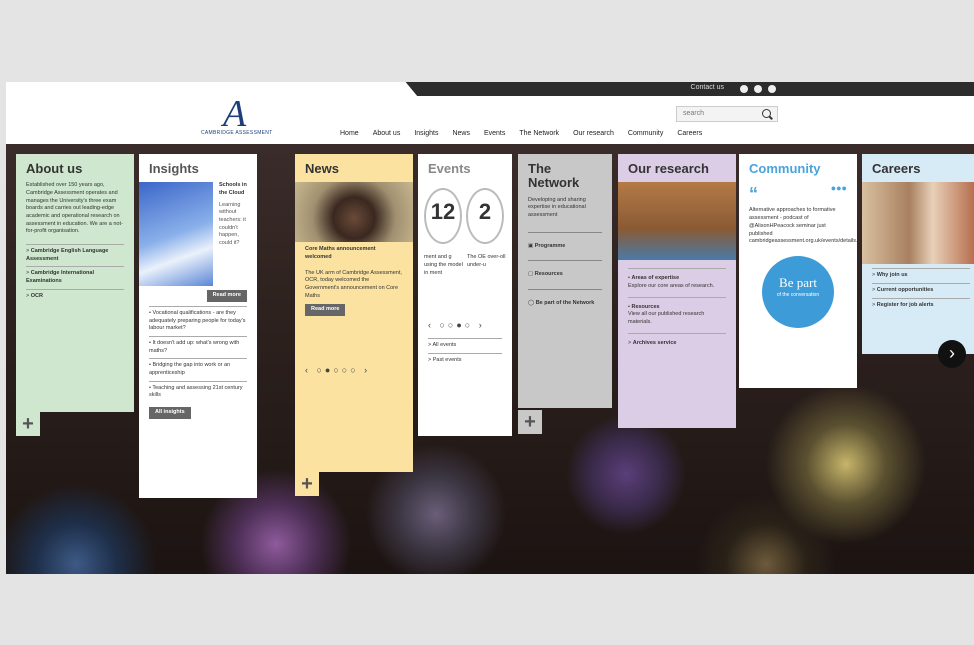  What do you see at coordinates (798, 168) in the screenshot?
I see `community-title: Community` at bounding box center [798, 168].